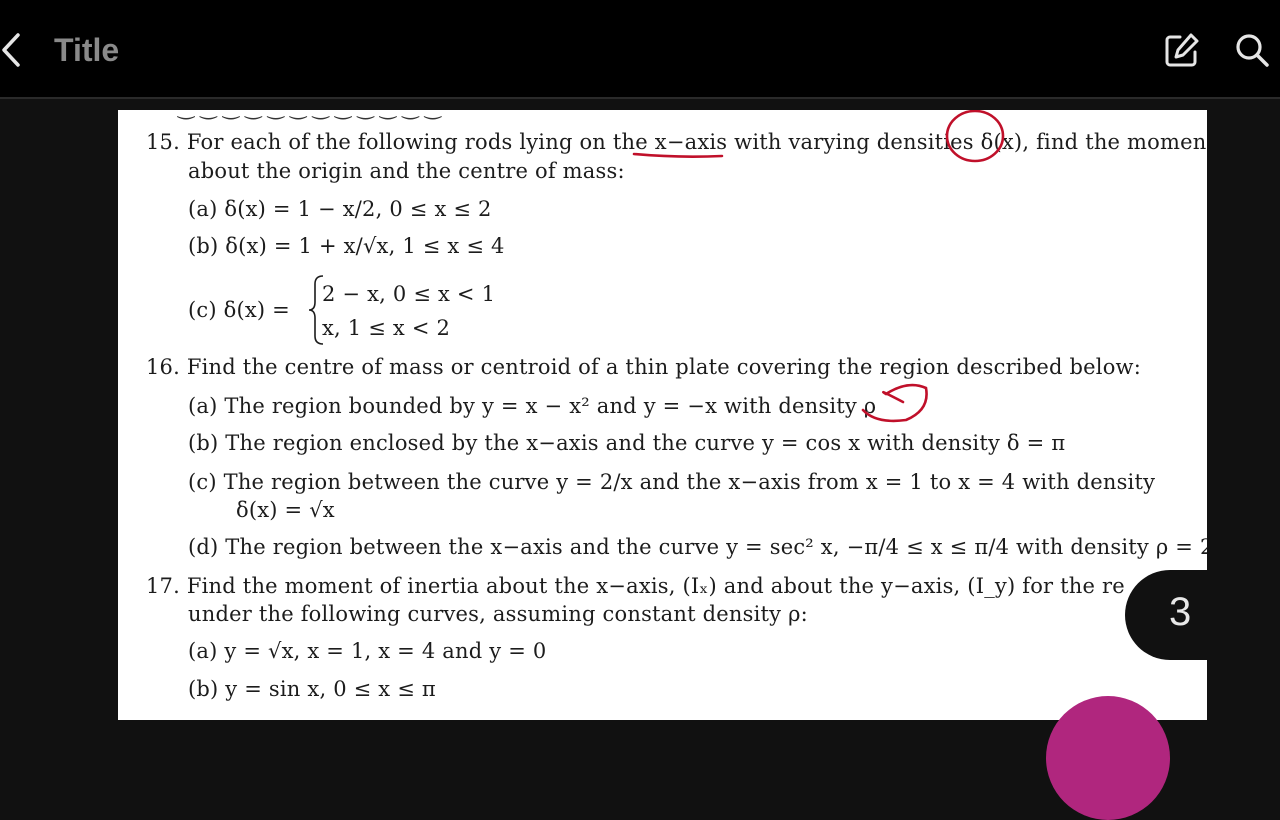 This screenshot has height=820, width=1280. Describe the element at coordinates (1182, 50) in the screenshot. I see `edit-icon` at that location.